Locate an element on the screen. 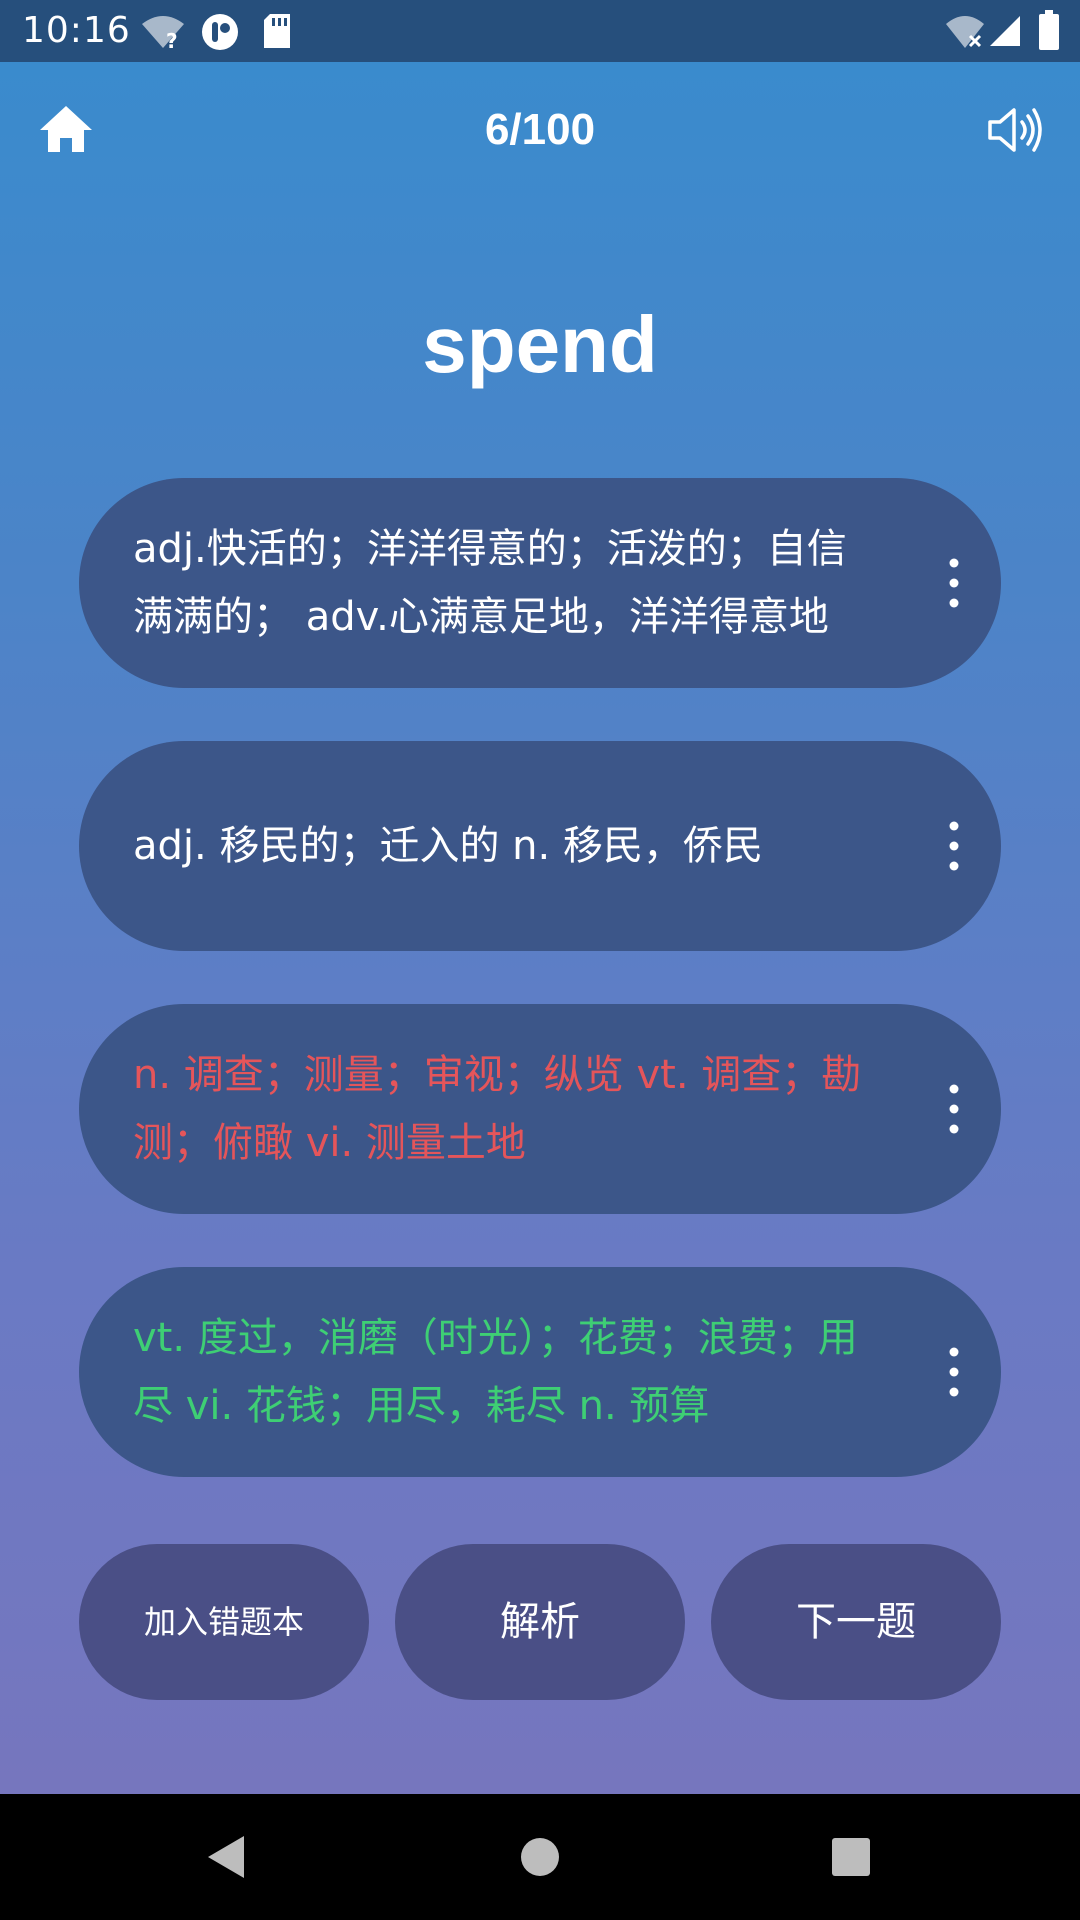 The image size is (1080, 1920). battery-icon is located at coordinates (1049, 30).